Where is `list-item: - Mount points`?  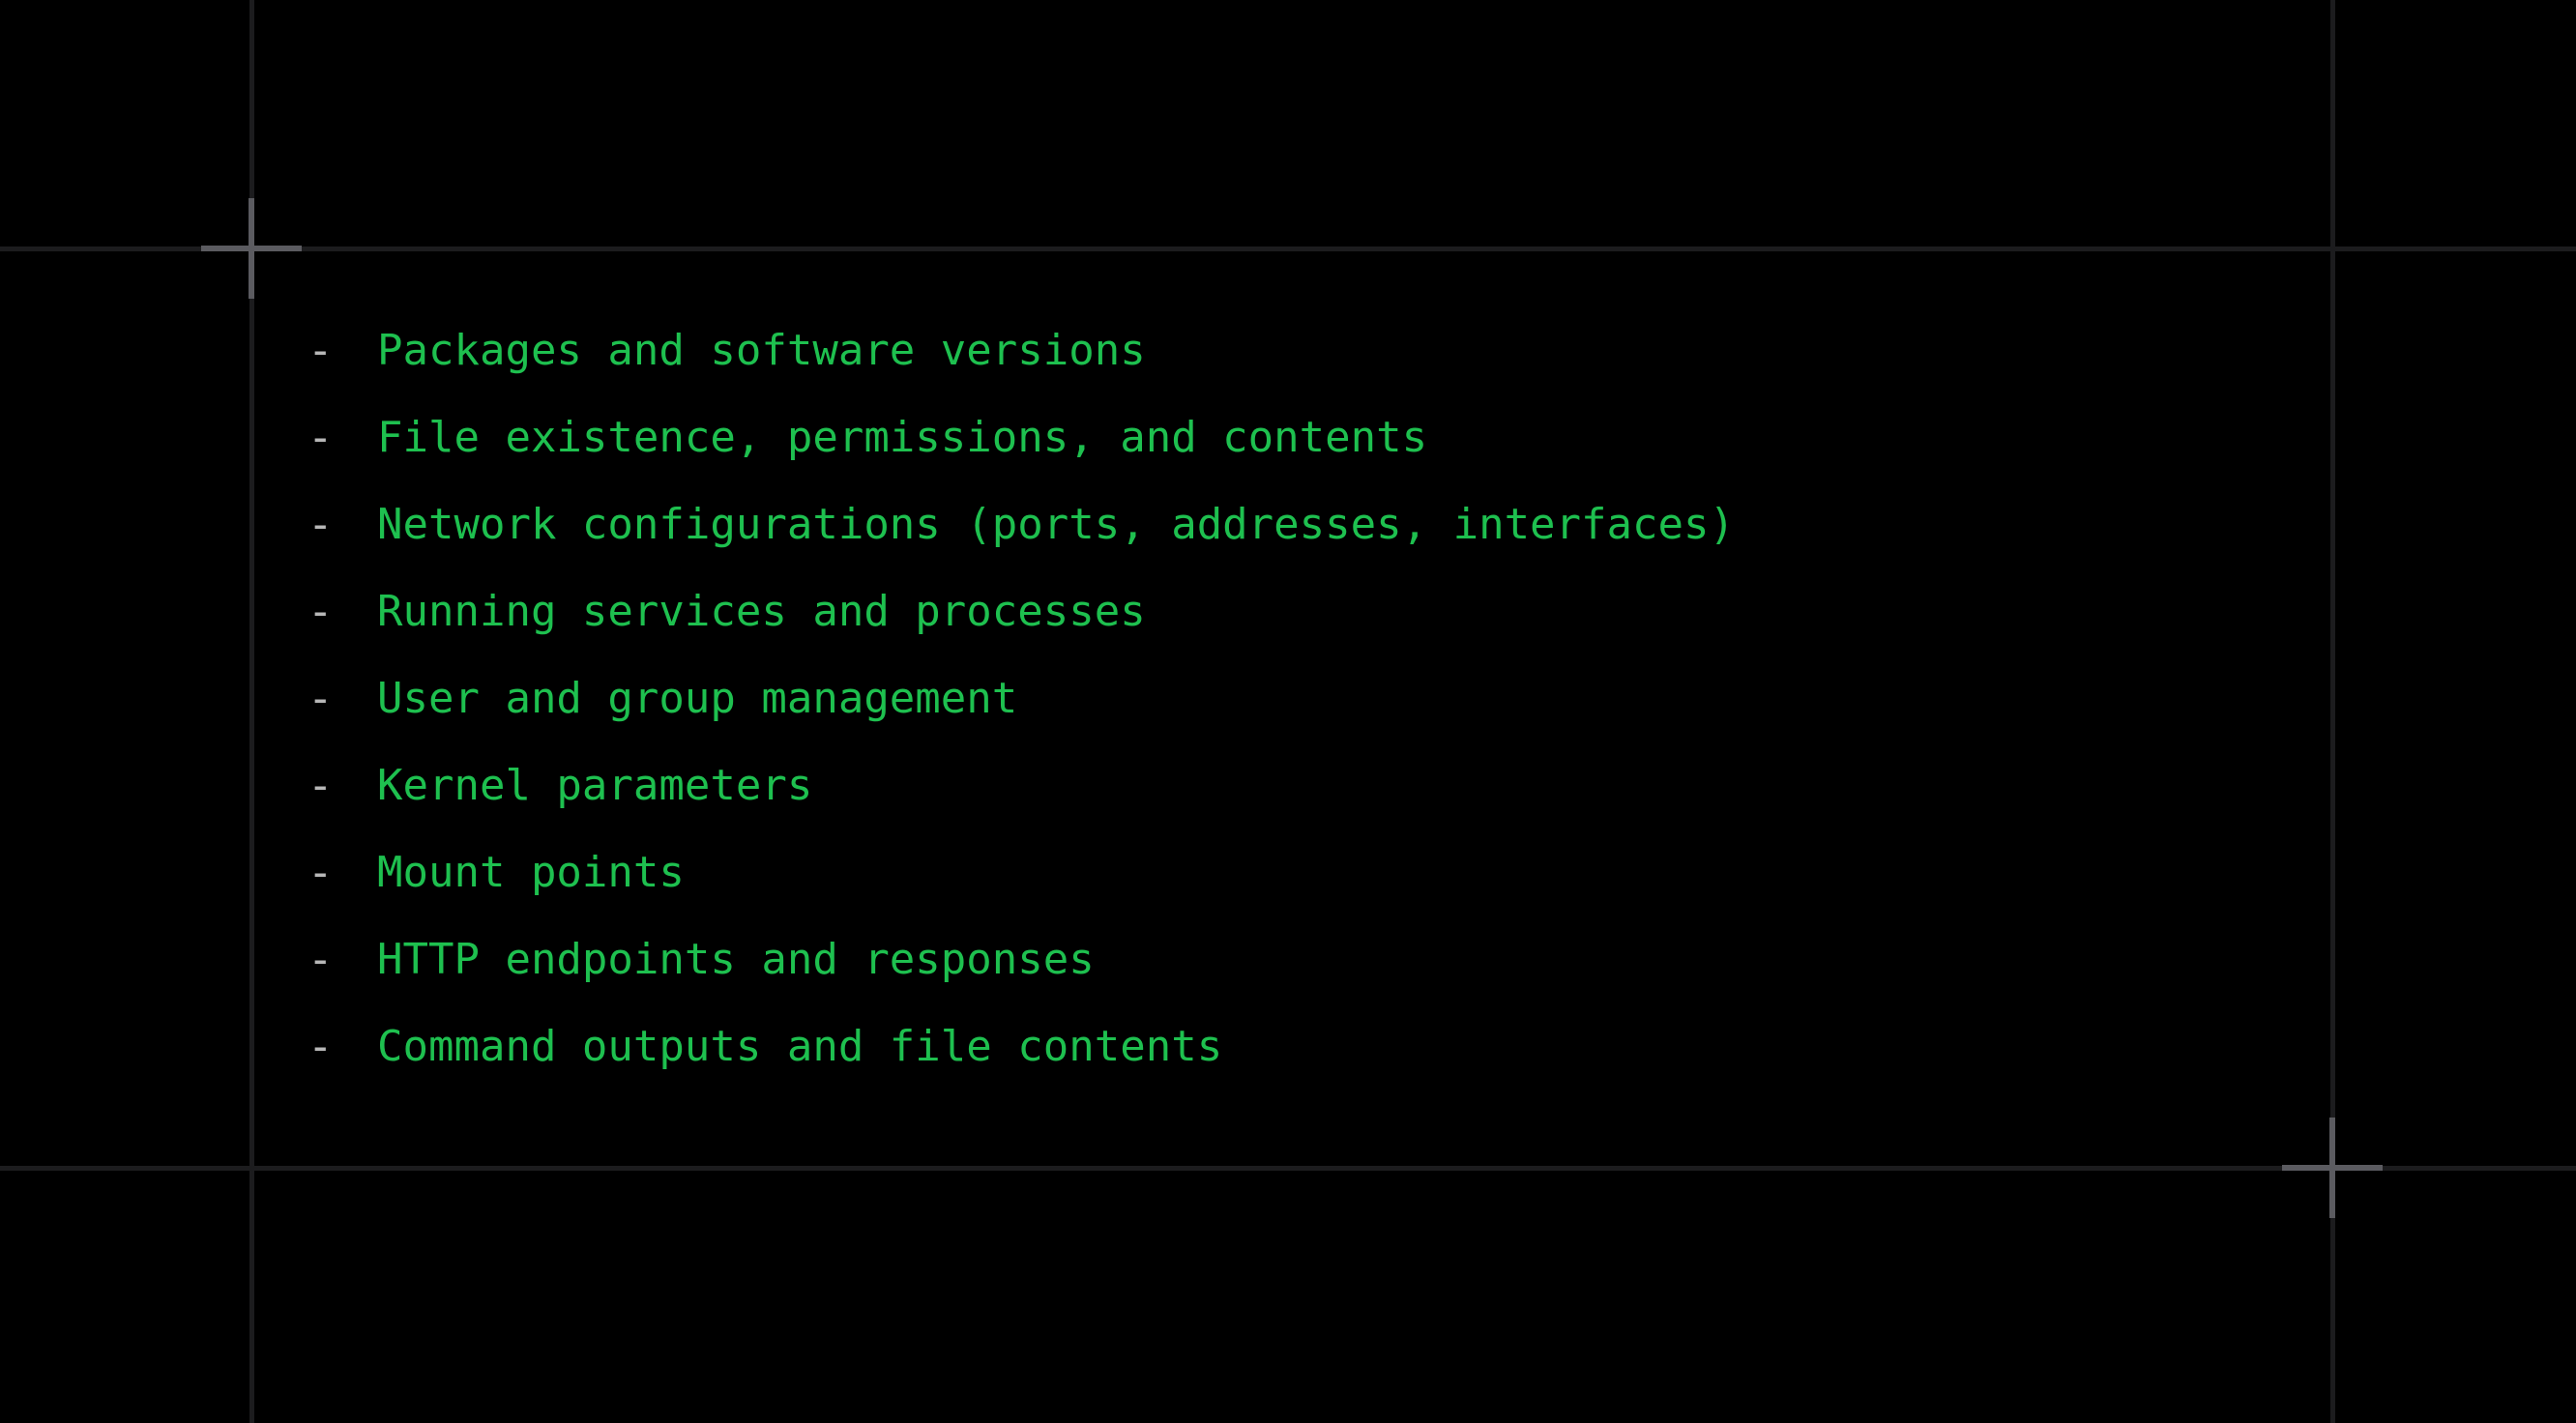
list-item: - Mount points is located at coordinates (1274, 872).